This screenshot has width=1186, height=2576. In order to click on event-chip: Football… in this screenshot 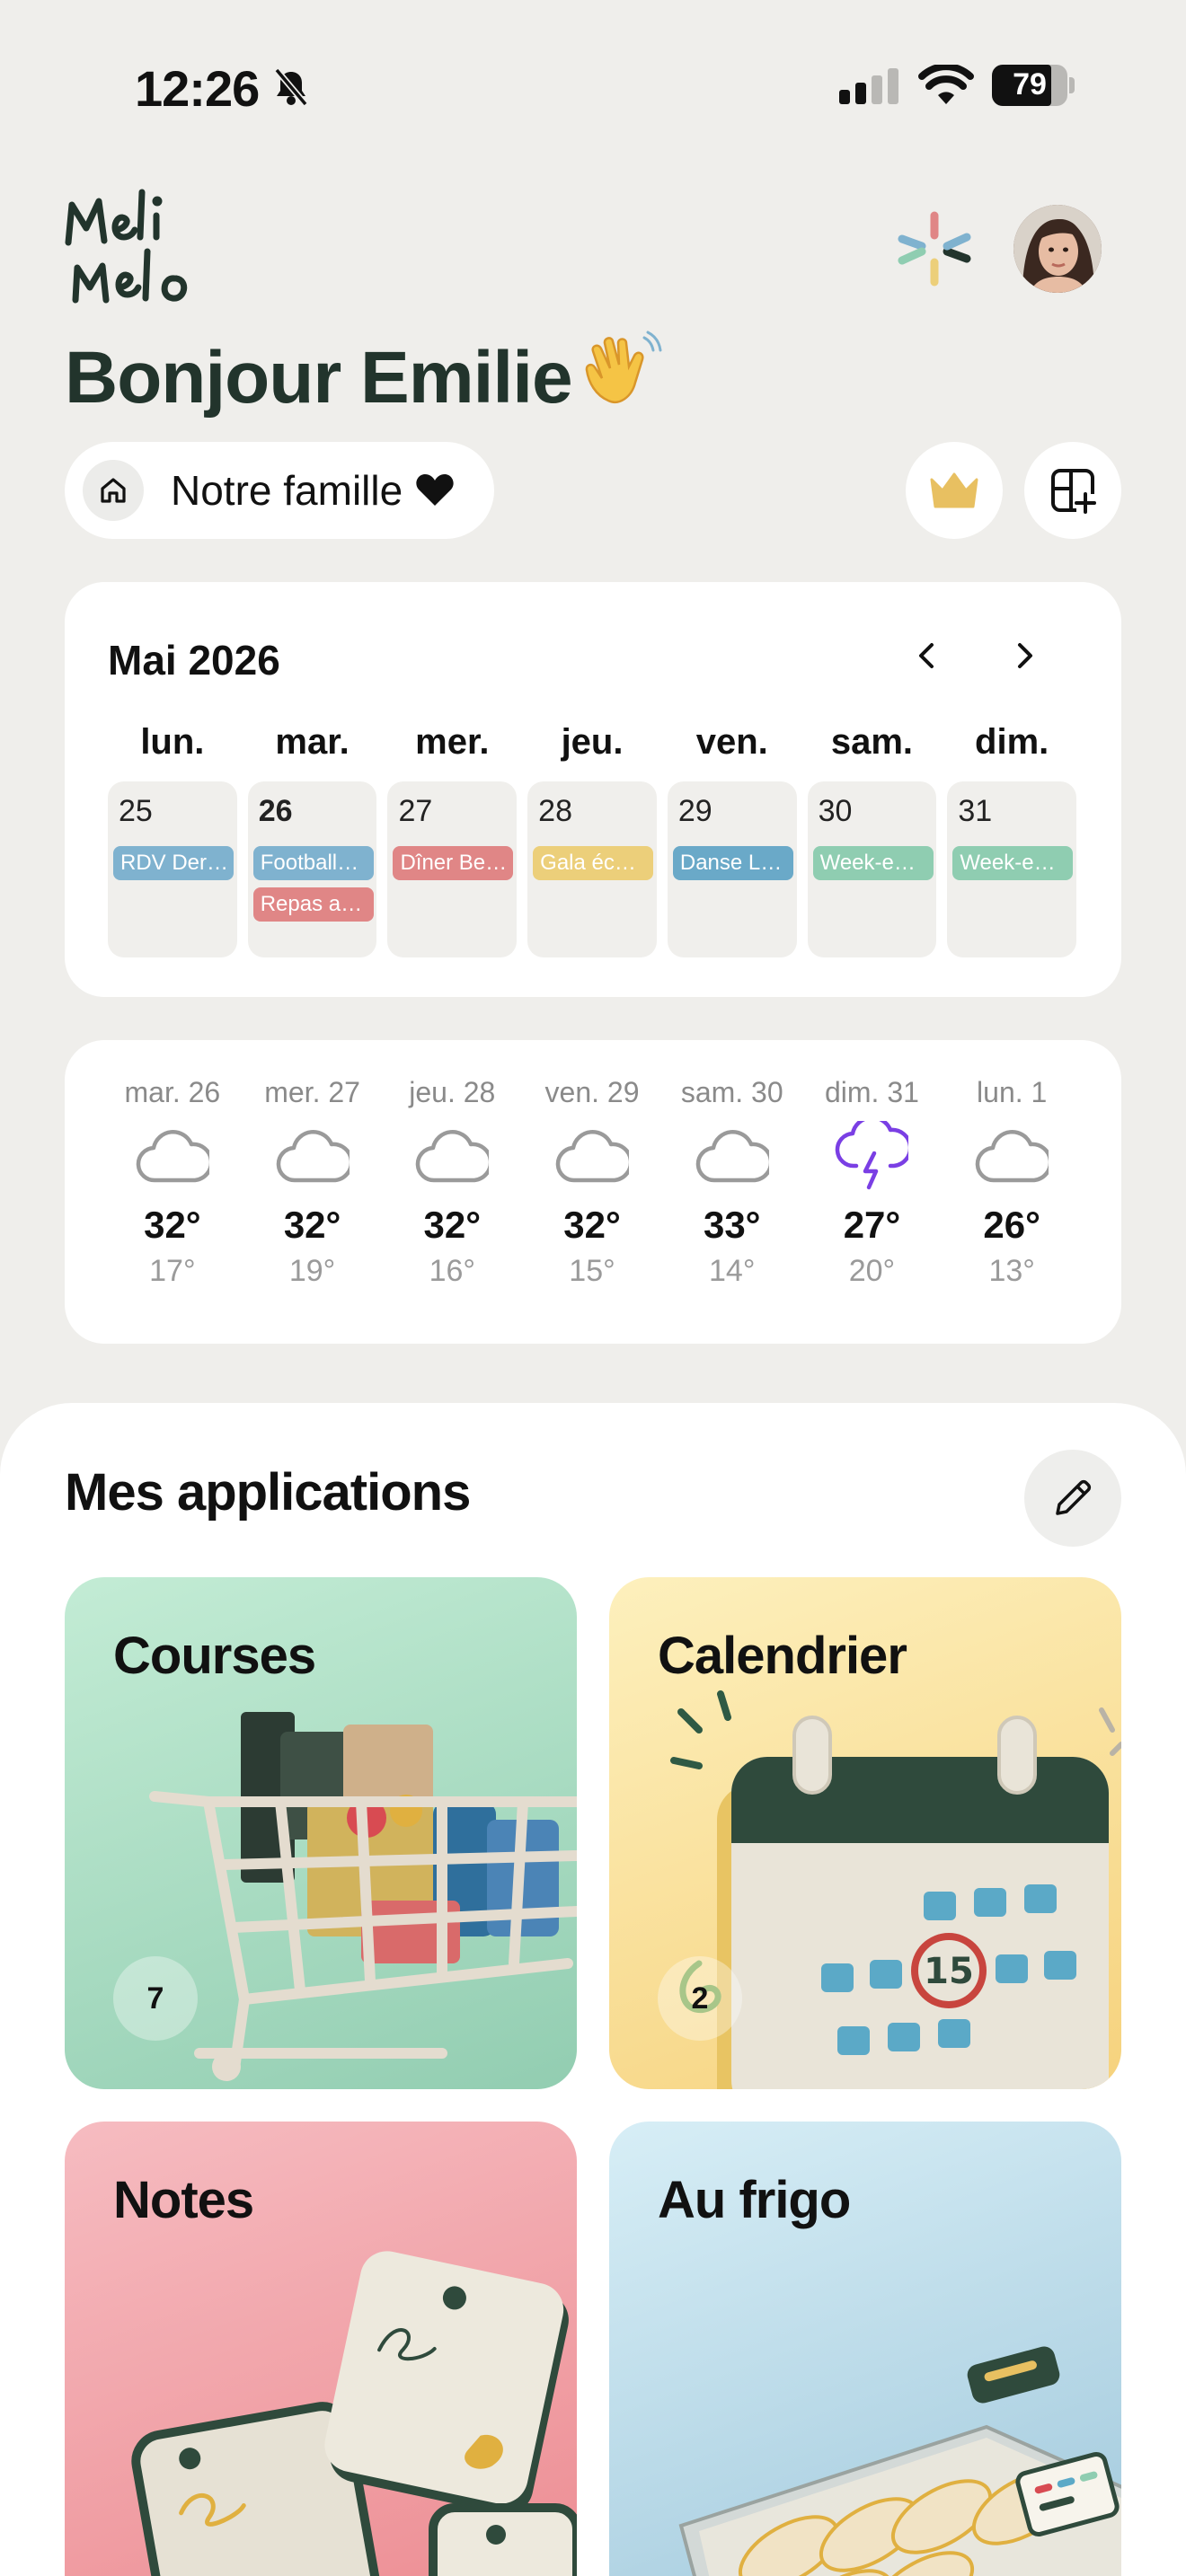, I will do `click(313, 863)`.